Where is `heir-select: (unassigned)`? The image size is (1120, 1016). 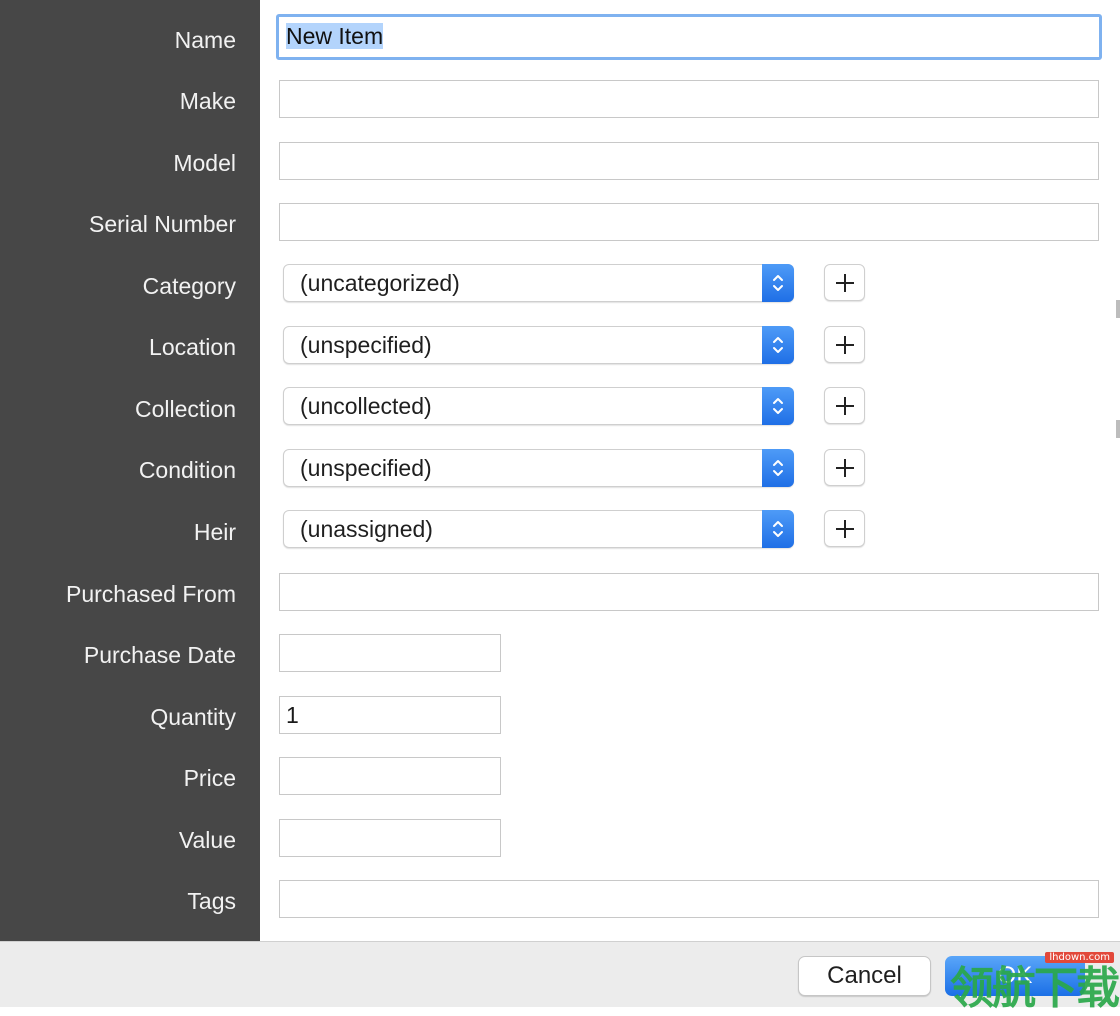
heir-select: (unassigned) is located at coordinates (538, 529).